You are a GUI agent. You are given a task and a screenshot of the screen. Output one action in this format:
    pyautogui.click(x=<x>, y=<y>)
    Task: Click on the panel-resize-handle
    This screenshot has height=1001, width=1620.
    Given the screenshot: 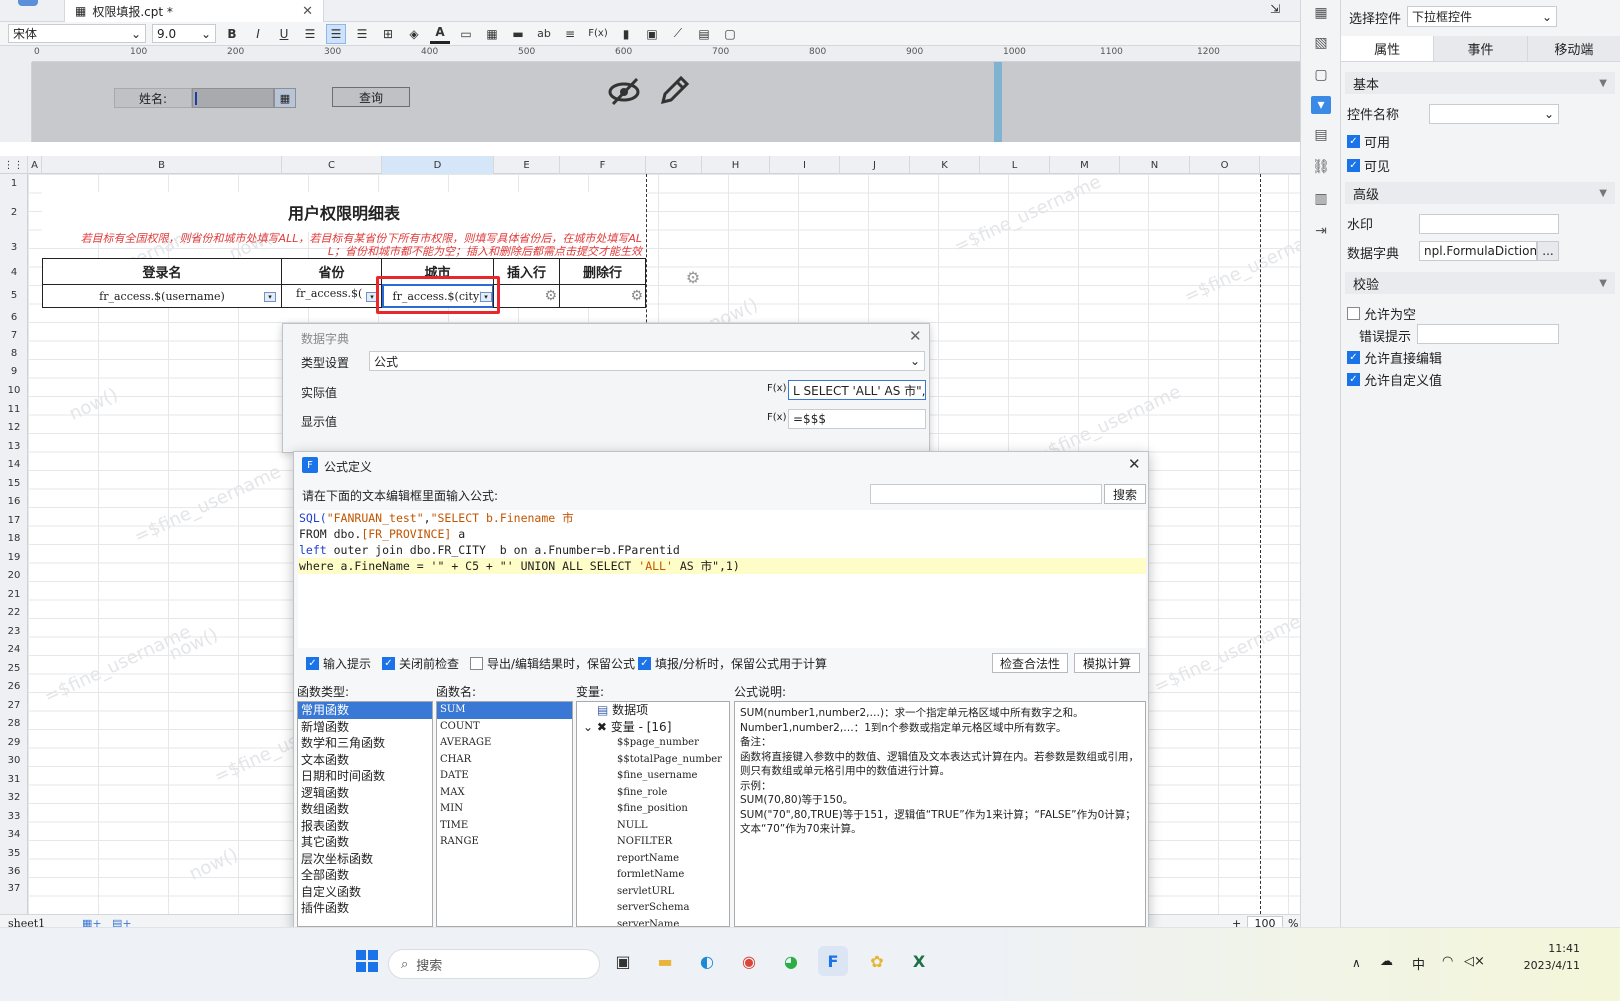 What is the action you would take?
    pyautogui.click(x=998, y=102)
    